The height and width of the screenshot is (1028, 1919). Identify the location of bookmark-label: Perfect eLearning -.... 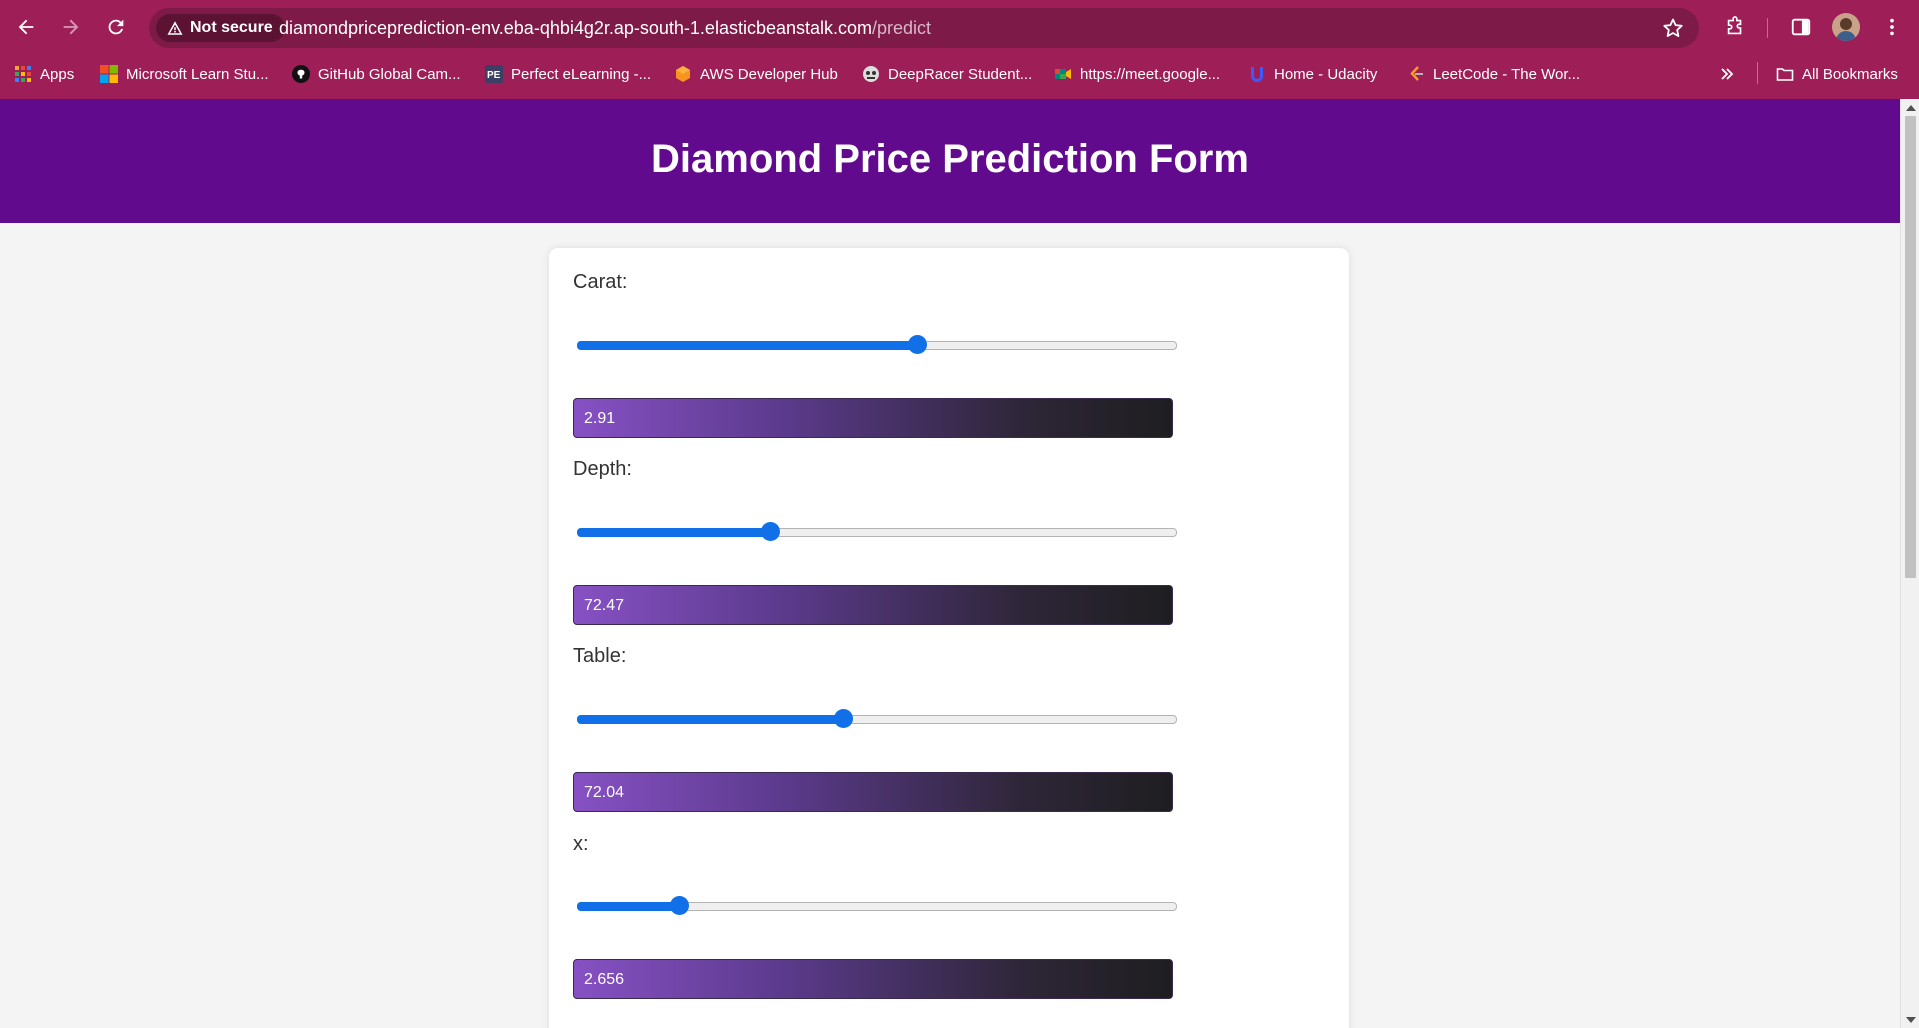
(581, 74).